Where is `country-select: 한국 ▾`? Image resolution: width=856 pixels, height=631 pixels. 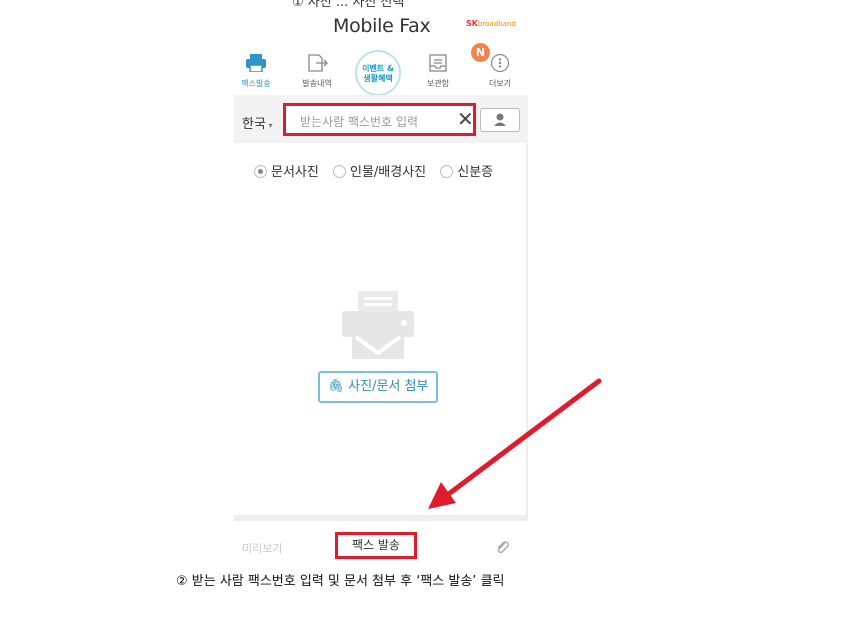 country-select: 한국 ▾ is located at coordinates (257, 122).